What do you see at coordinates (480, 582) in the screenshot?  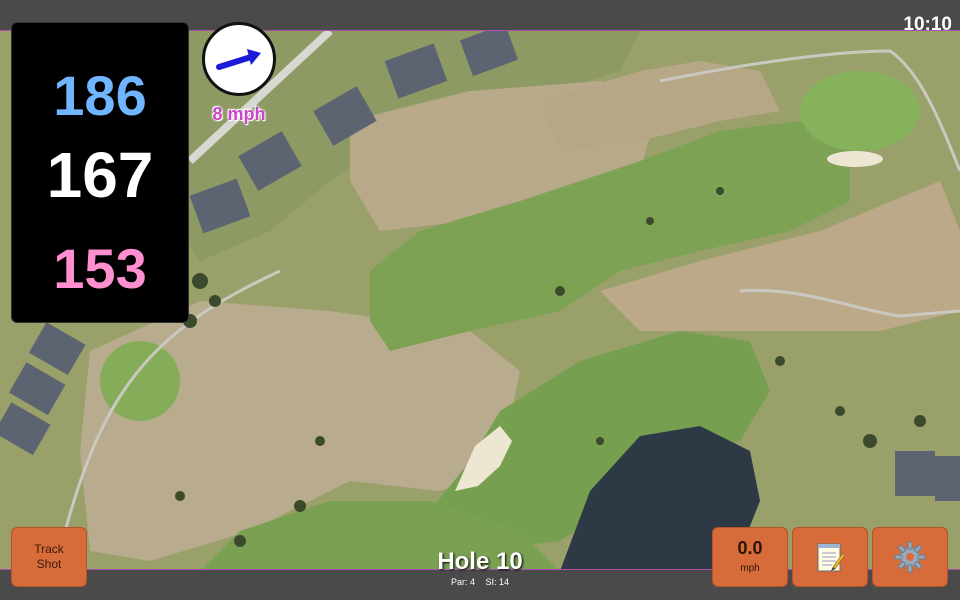 I see `hole-details: Par: 4 SI: 14` at bounding box center [480, 582].